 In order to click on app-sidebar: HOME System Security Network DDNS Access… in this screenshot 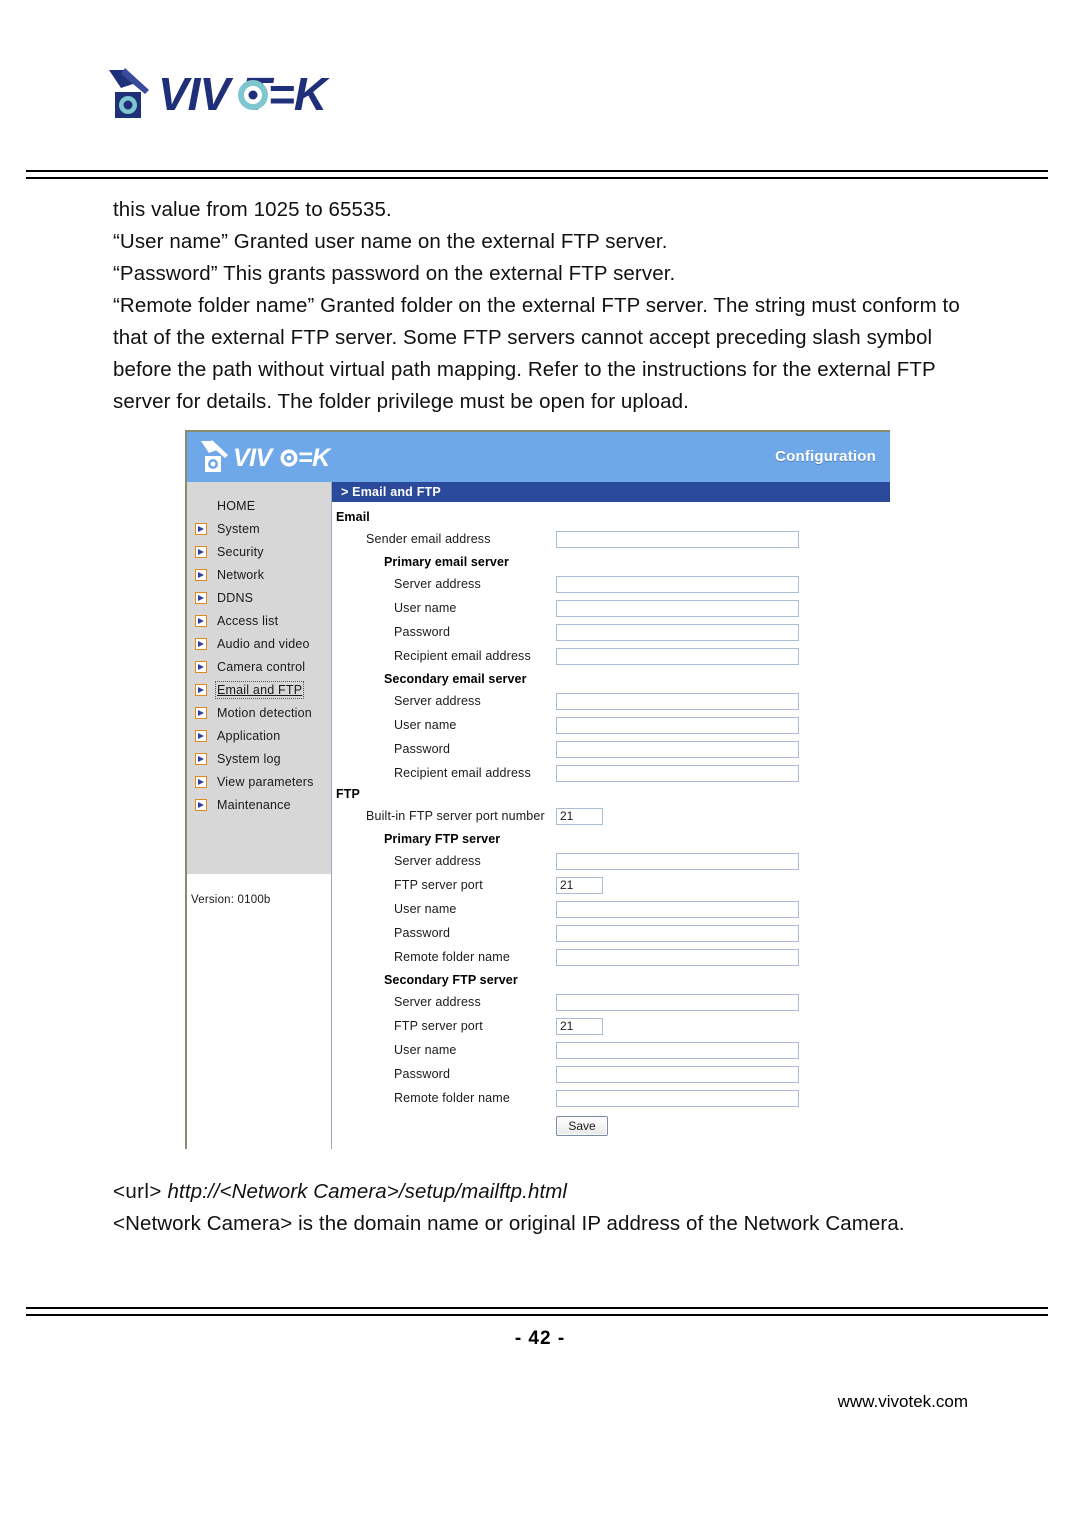, I will do `click(259, 815)`.